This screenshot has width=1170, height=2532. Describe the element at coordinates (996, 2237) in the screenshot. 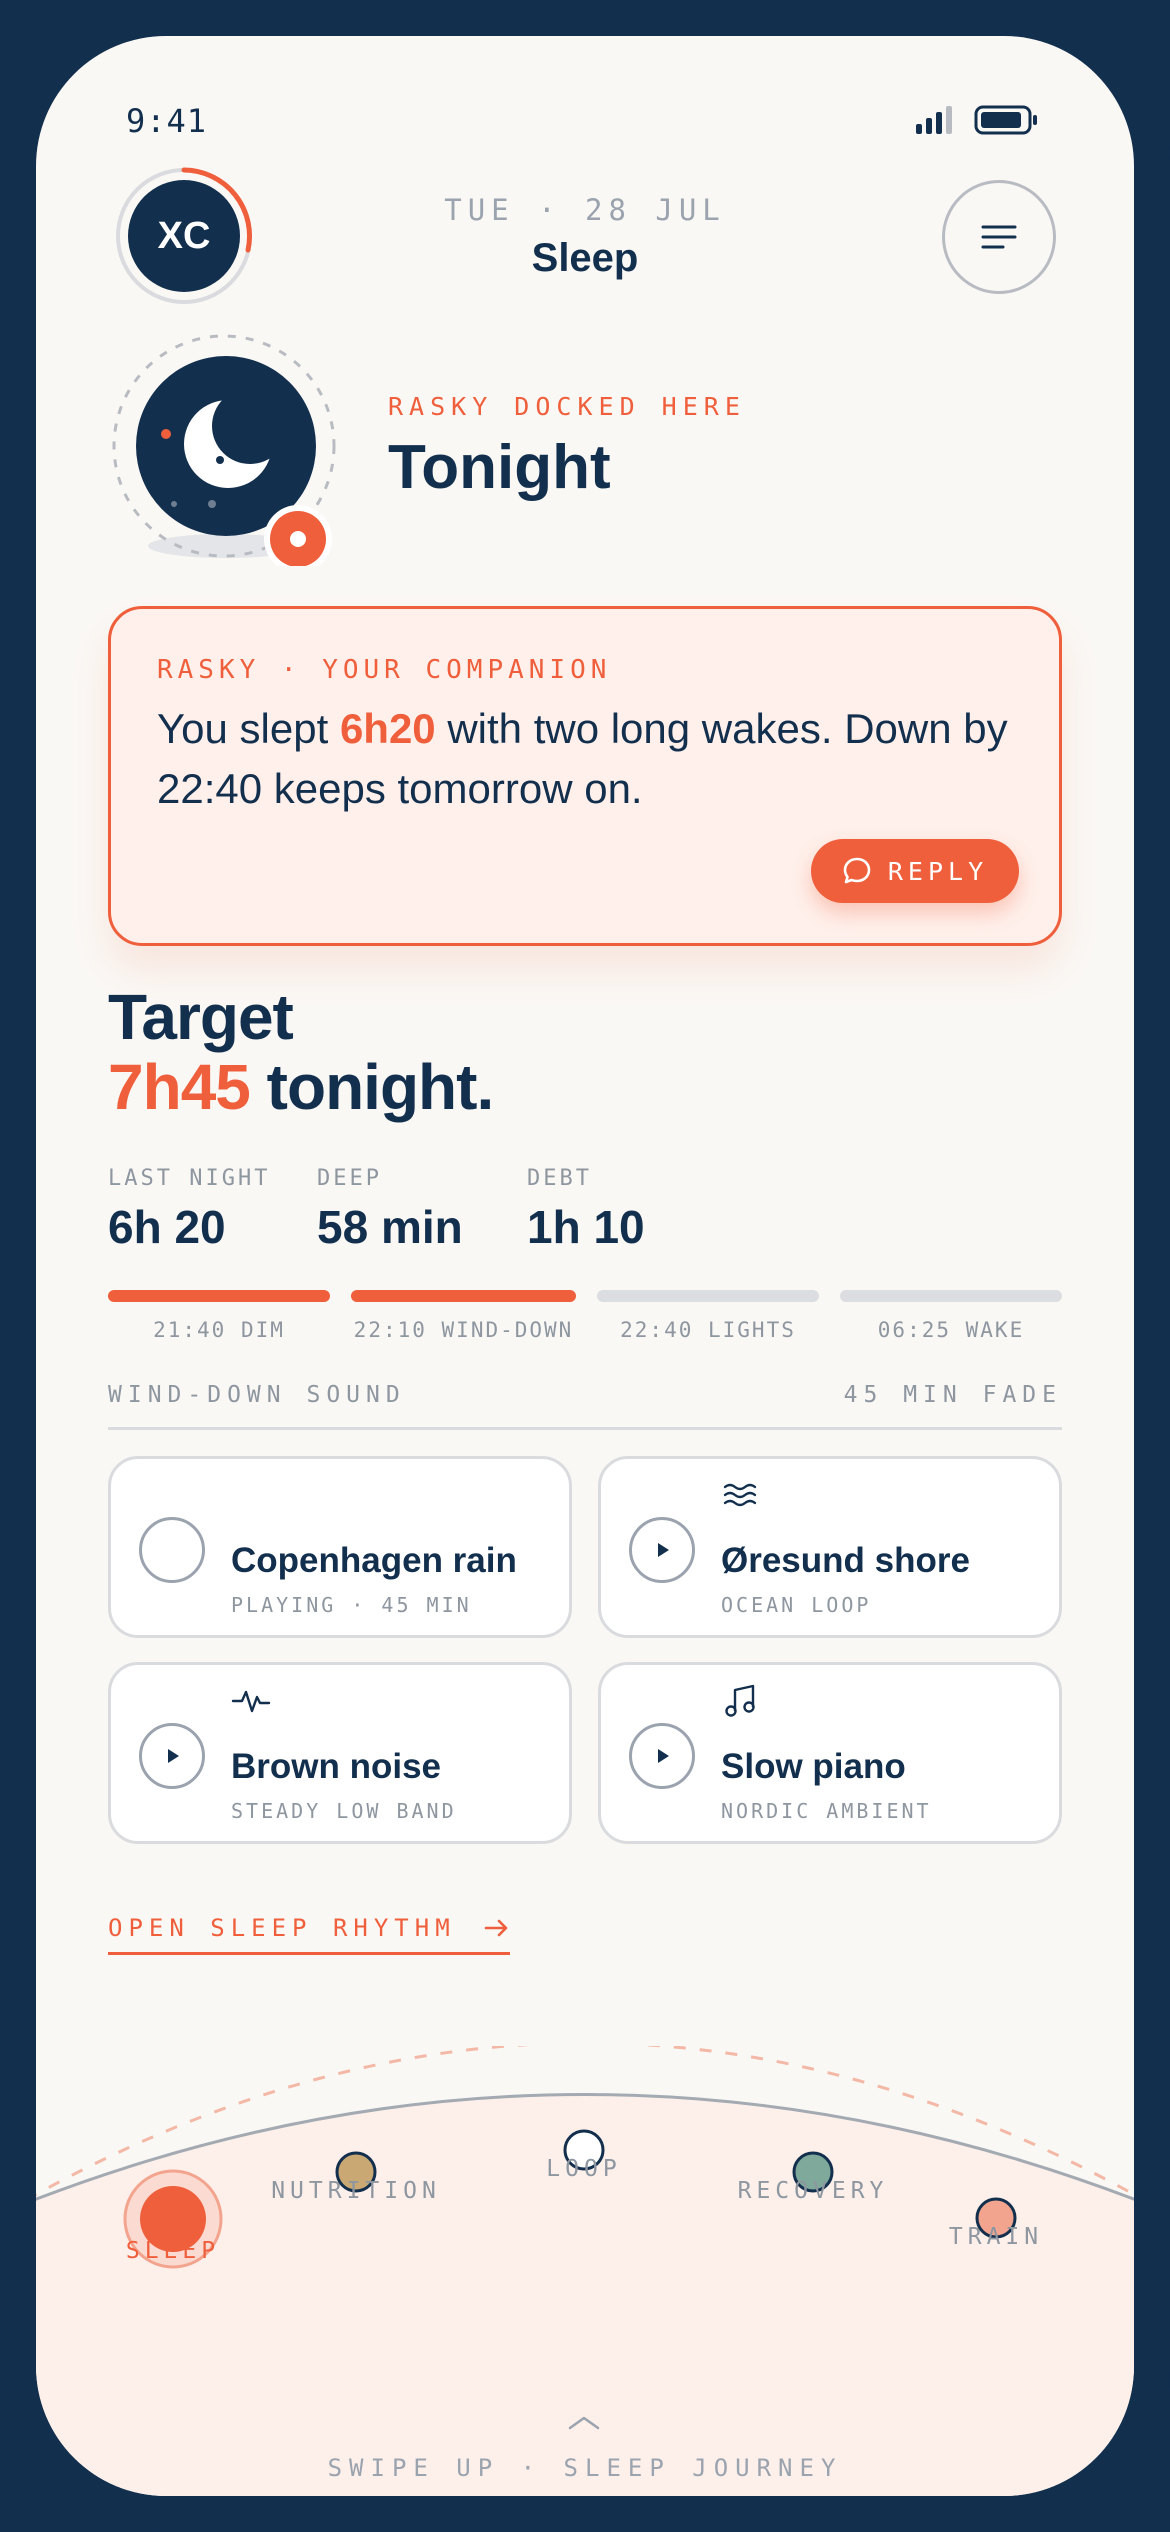

I see `journey-label-train: TRAIN` at that location.